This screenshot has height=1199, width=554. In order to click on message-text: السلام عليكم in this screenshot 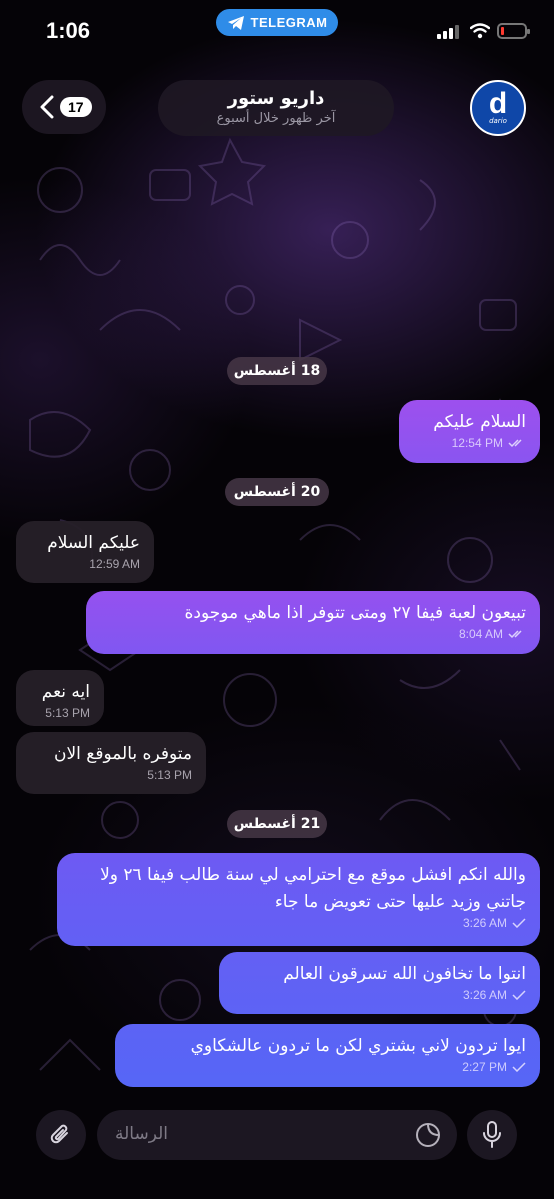, I will do `click(479, 422)`.